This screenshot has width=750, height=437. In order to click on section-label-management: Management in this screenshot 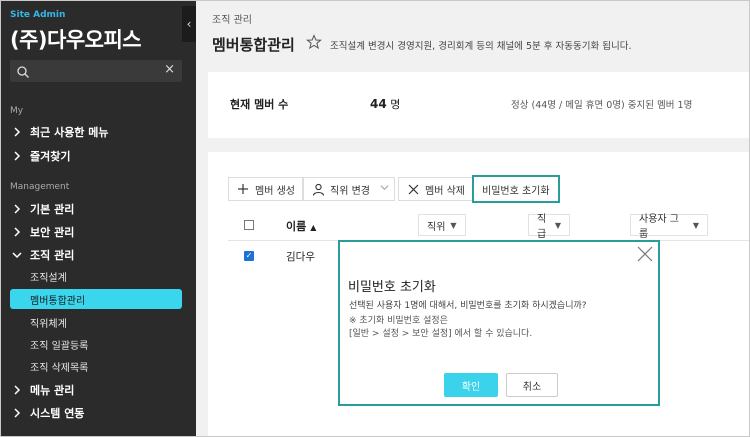, I will do `click(40, 187)`.